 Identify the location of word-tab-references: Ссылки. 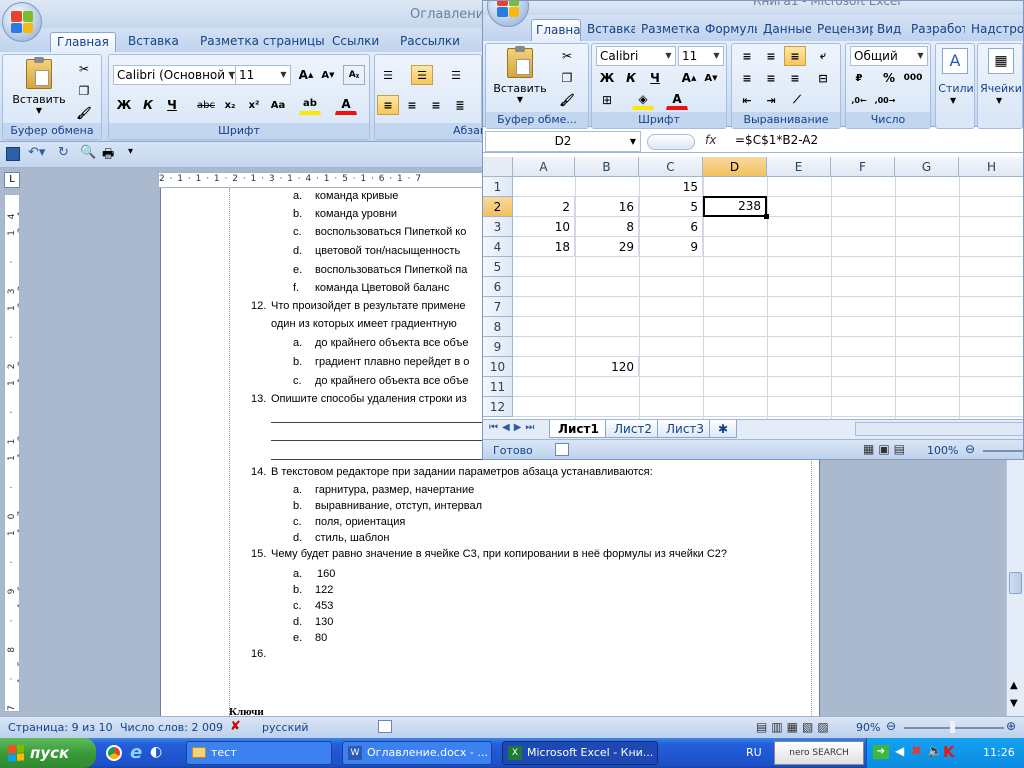
(355, 42).